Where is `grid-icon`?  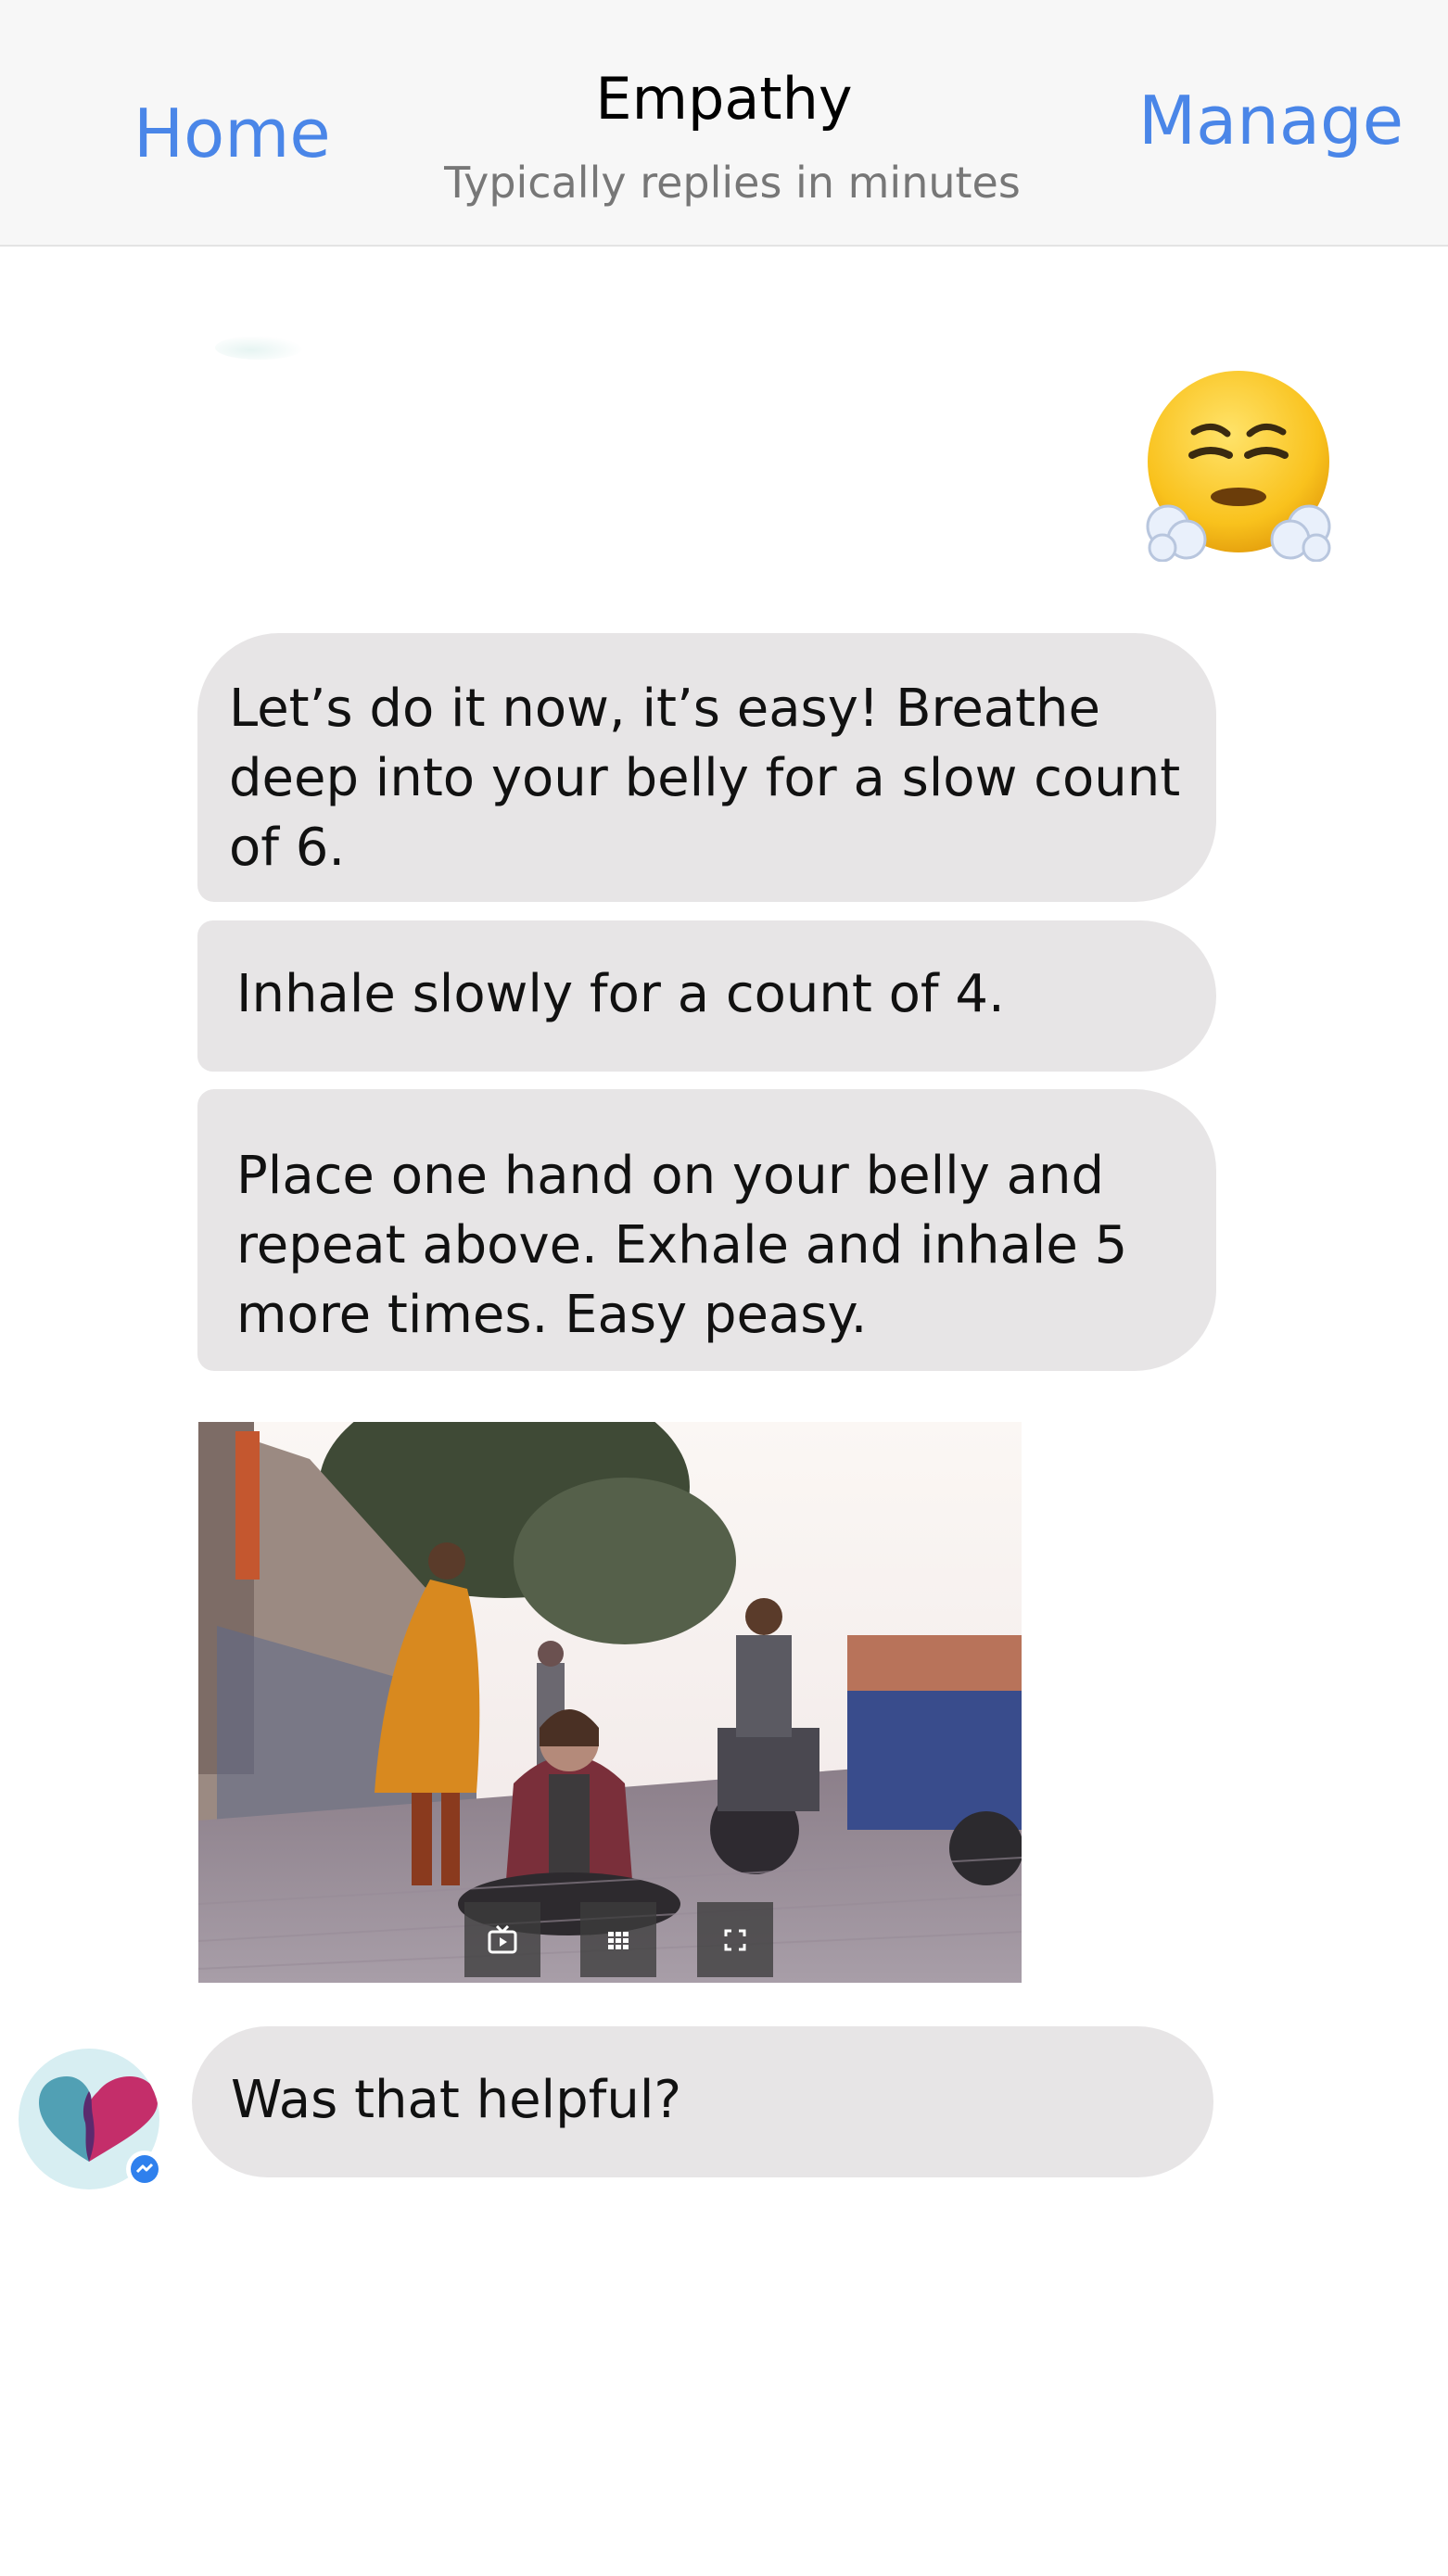 grid-icon is located at coordinates (618, 1939).